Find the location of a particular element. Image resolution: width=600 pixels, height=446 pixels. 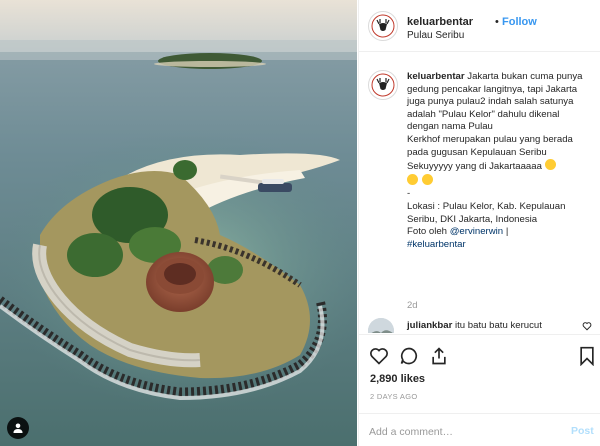

post-actions: 2,890 likes 2 DAYS AGO Post is located at coordinates (479, 390).